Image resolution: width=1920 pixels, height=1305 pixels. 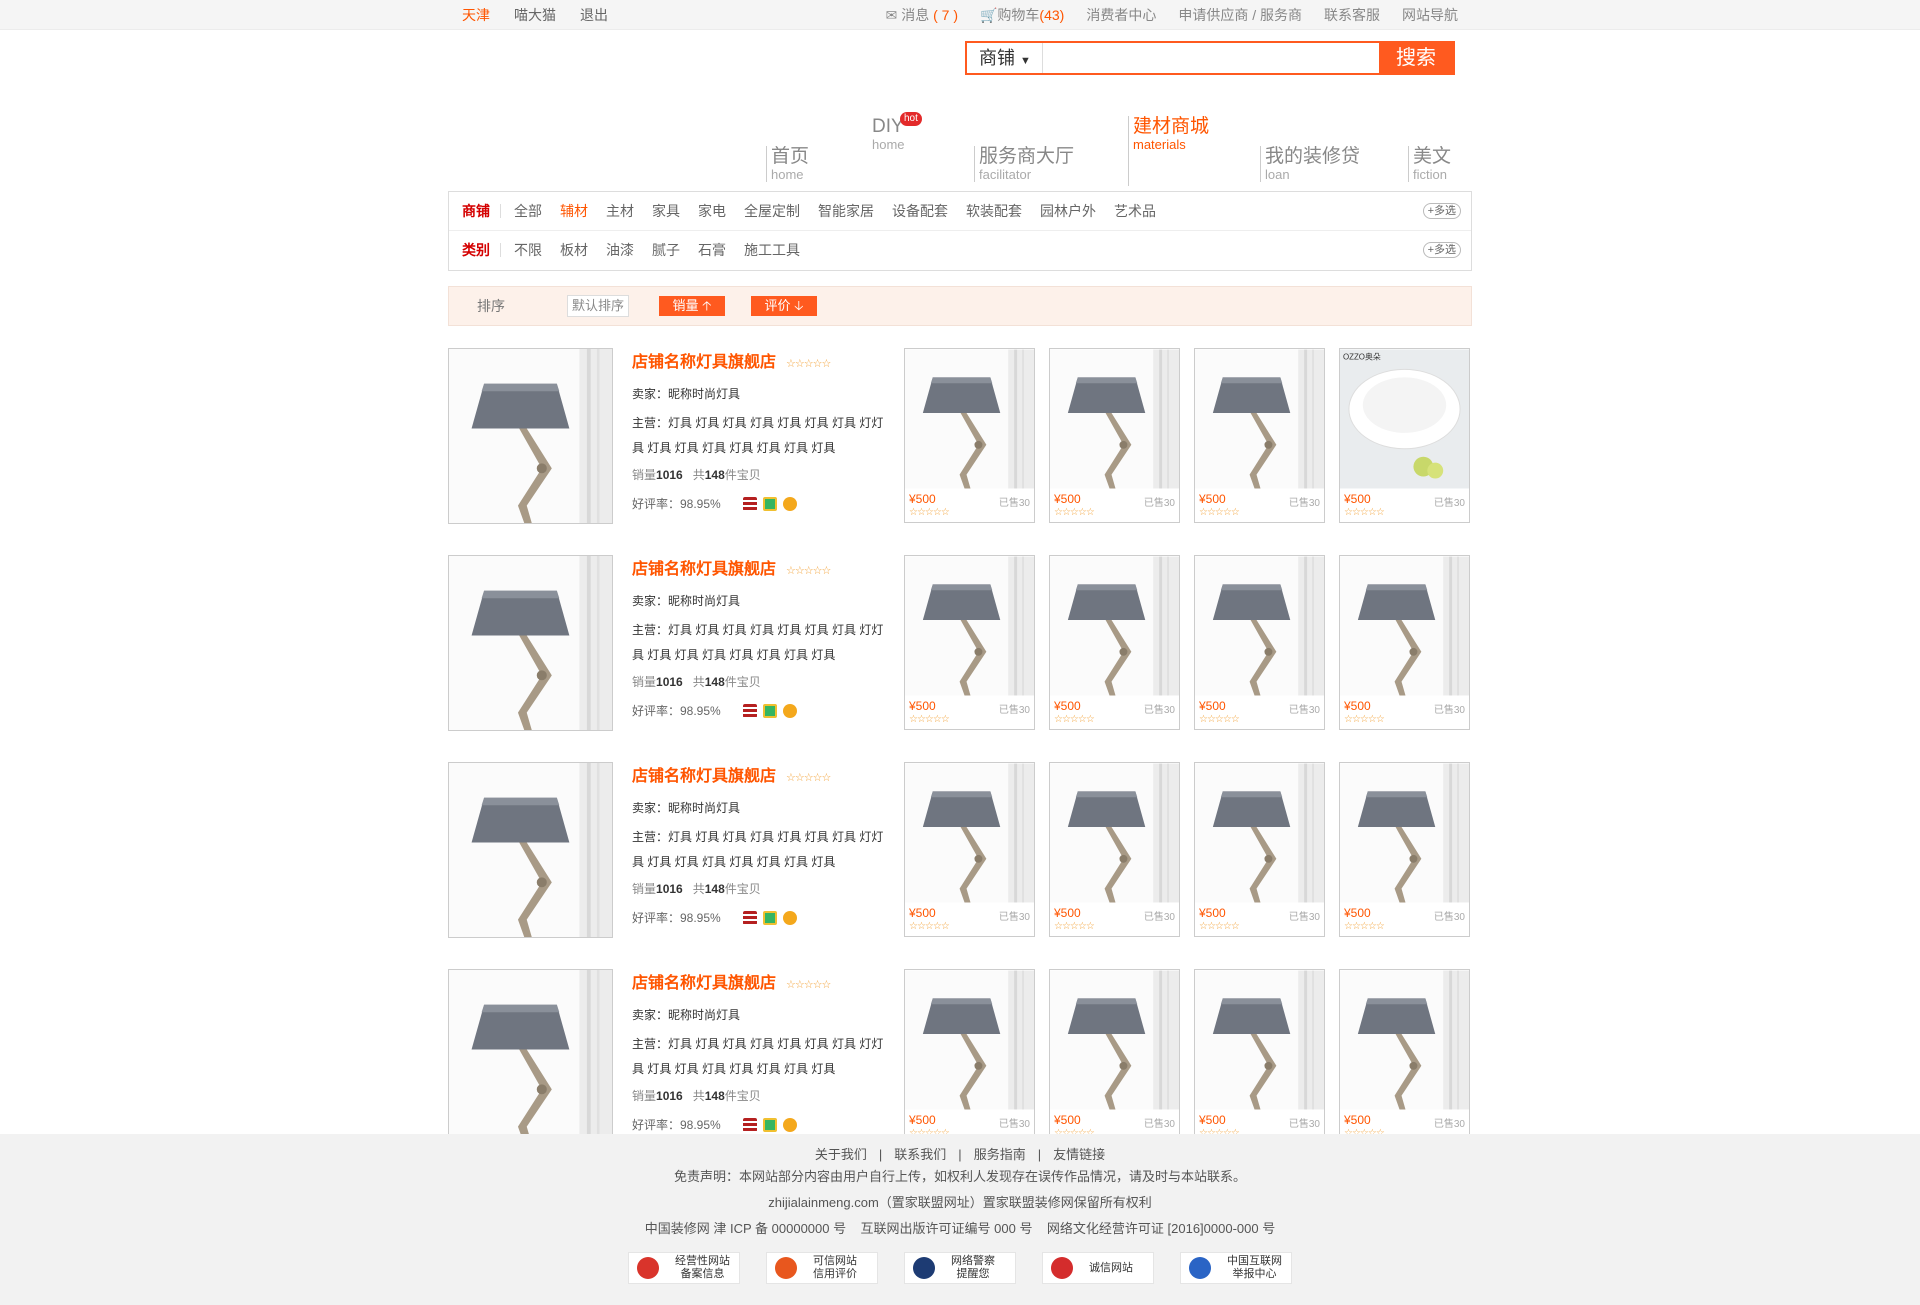 I want to click on product-price: ¥500, so click(x=1212, y=499).